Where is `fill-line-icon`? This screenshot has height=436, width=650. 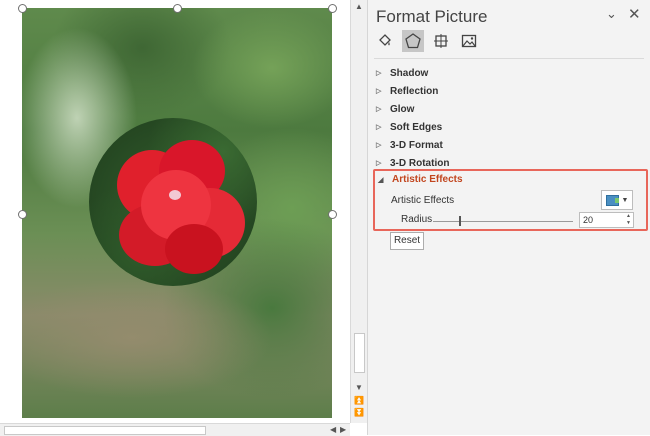
fill-line-icon is located at coordinates (385, 41).